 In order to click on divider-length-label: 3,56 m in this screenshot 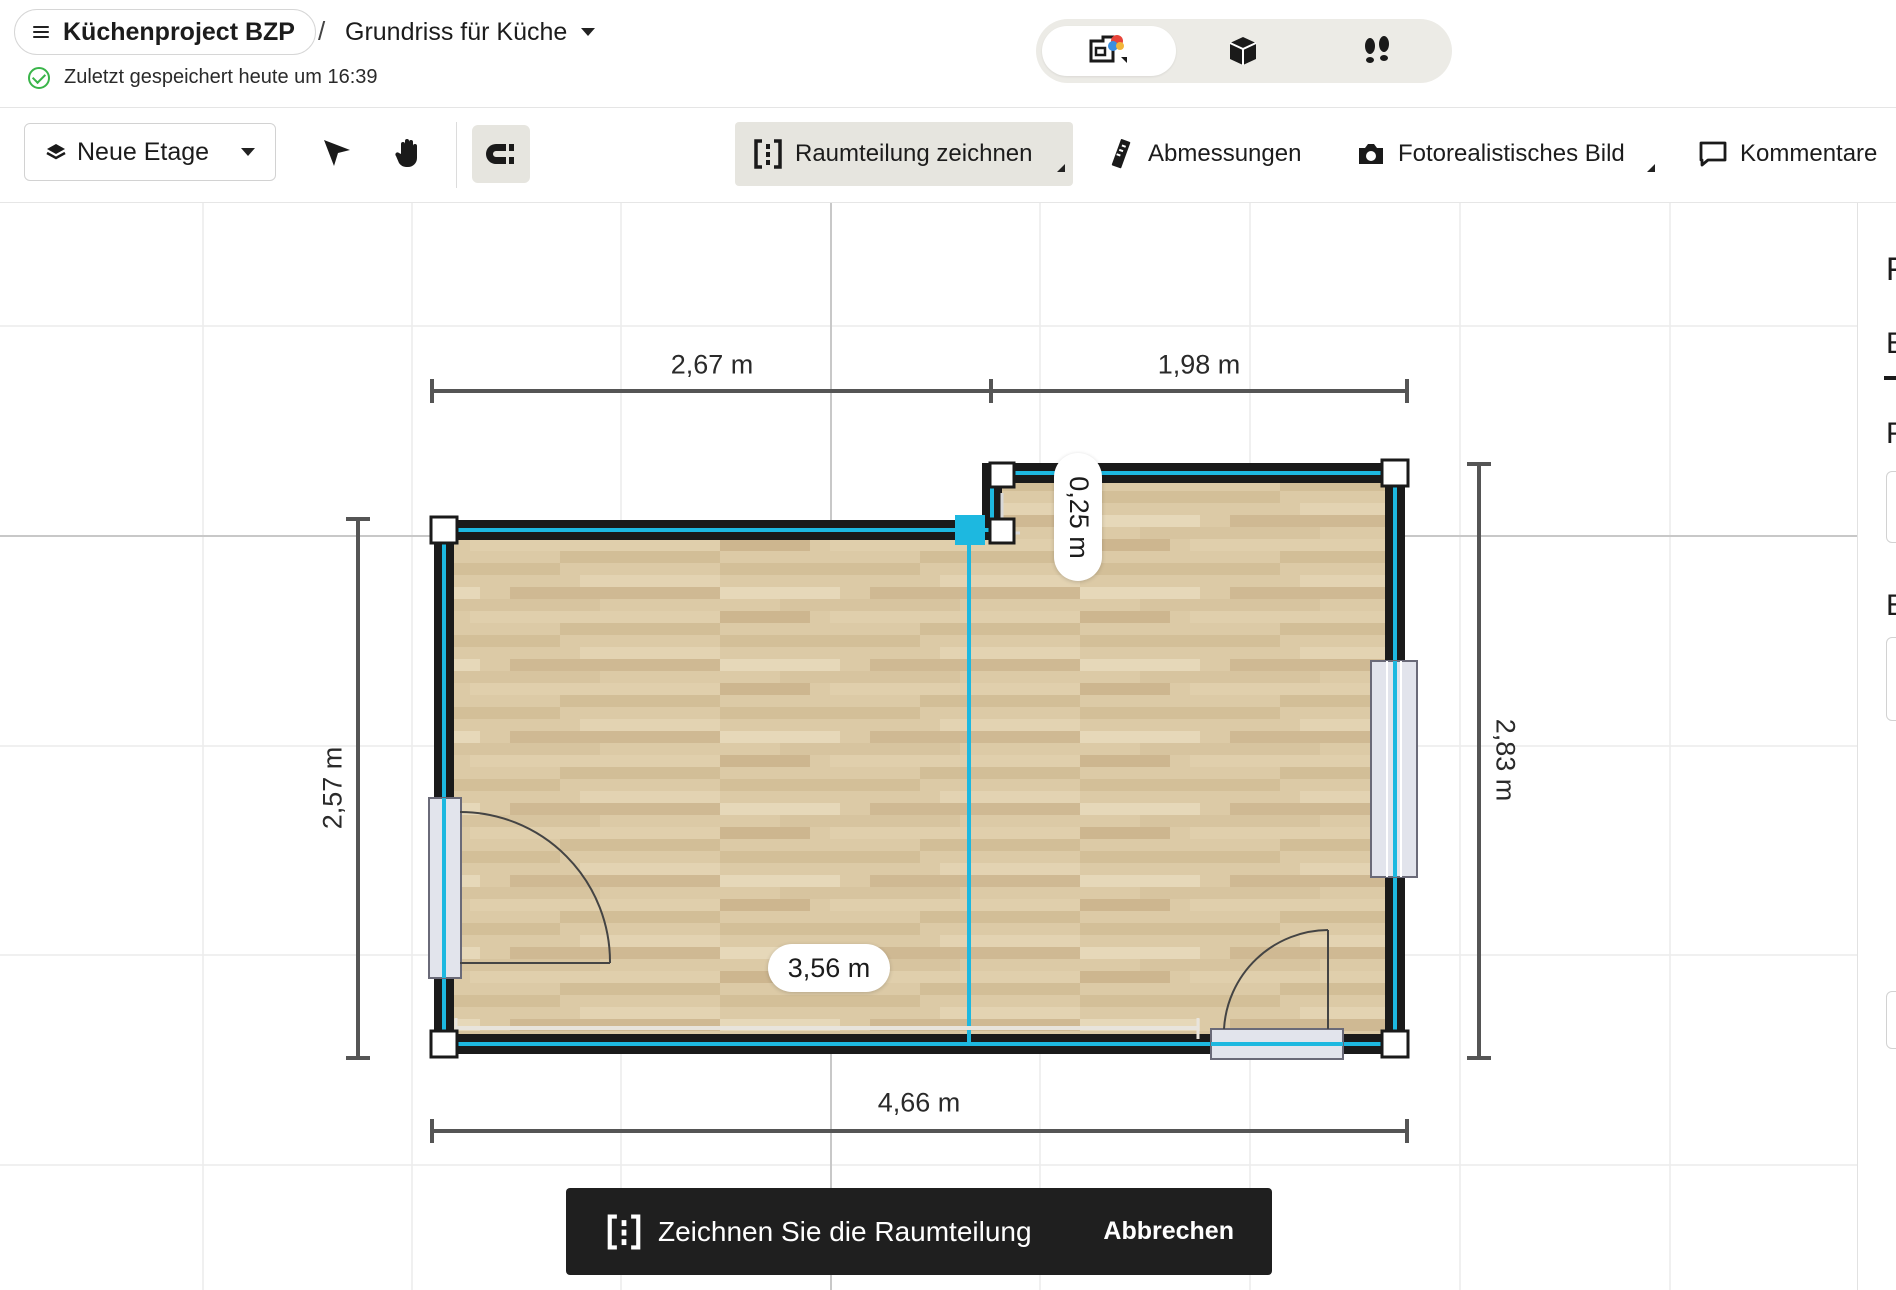, I will do `click(829, 967)`.